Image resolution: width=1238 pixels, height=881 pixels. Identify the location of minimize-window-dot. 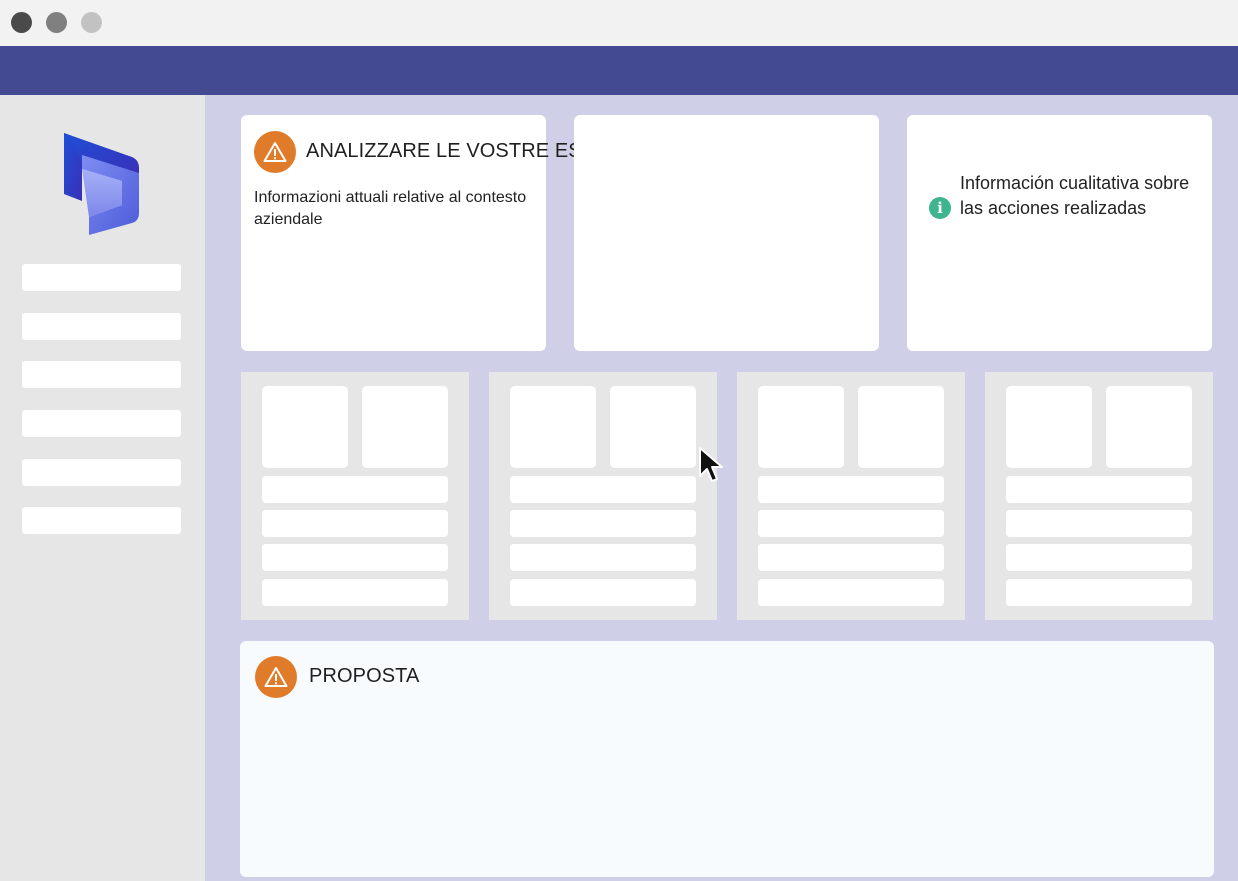
(56, 22).